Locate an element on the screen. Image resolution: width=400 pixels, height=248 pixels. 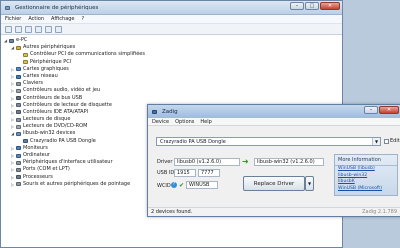
zadig-title: Zadig is located at coordinates (170, 111).